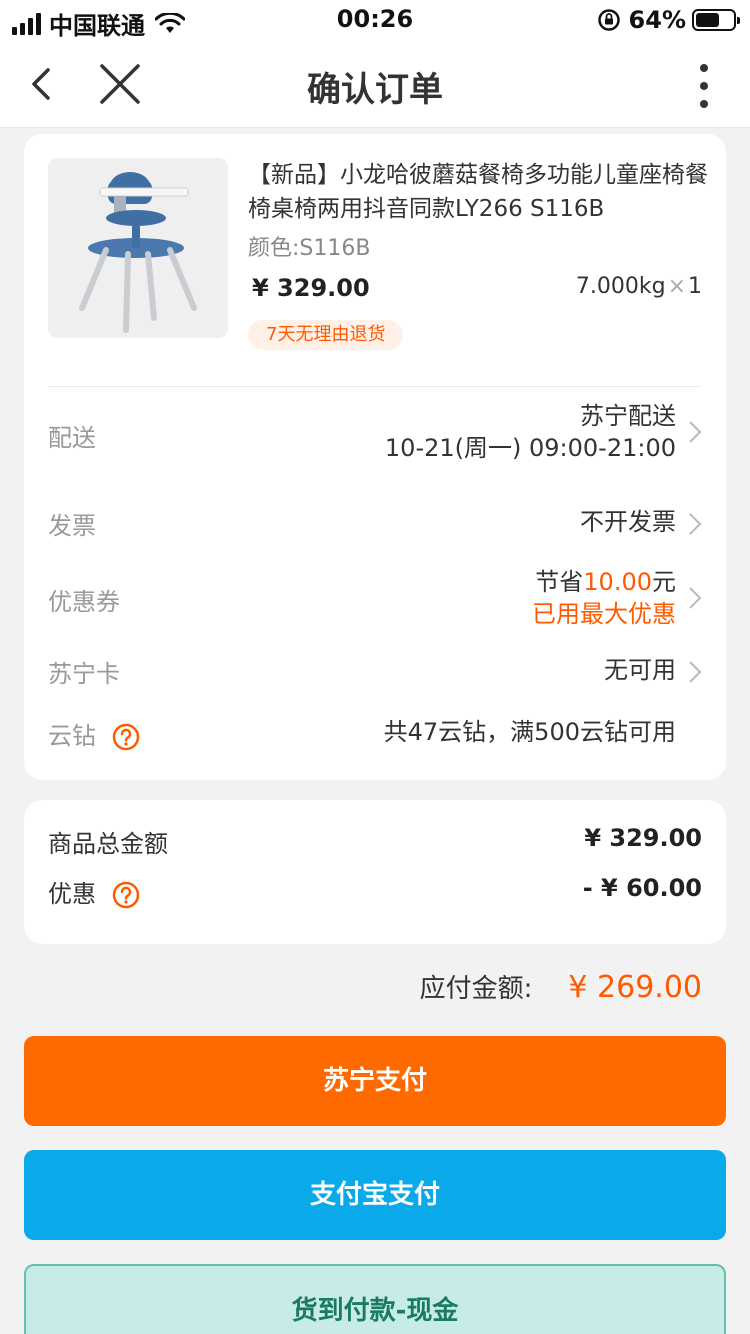  What do you see at coordinates (375, 20) in the screenshot?
I see `status-bar: 中国联通 00:26 64%` at bounding box center [375, 20].